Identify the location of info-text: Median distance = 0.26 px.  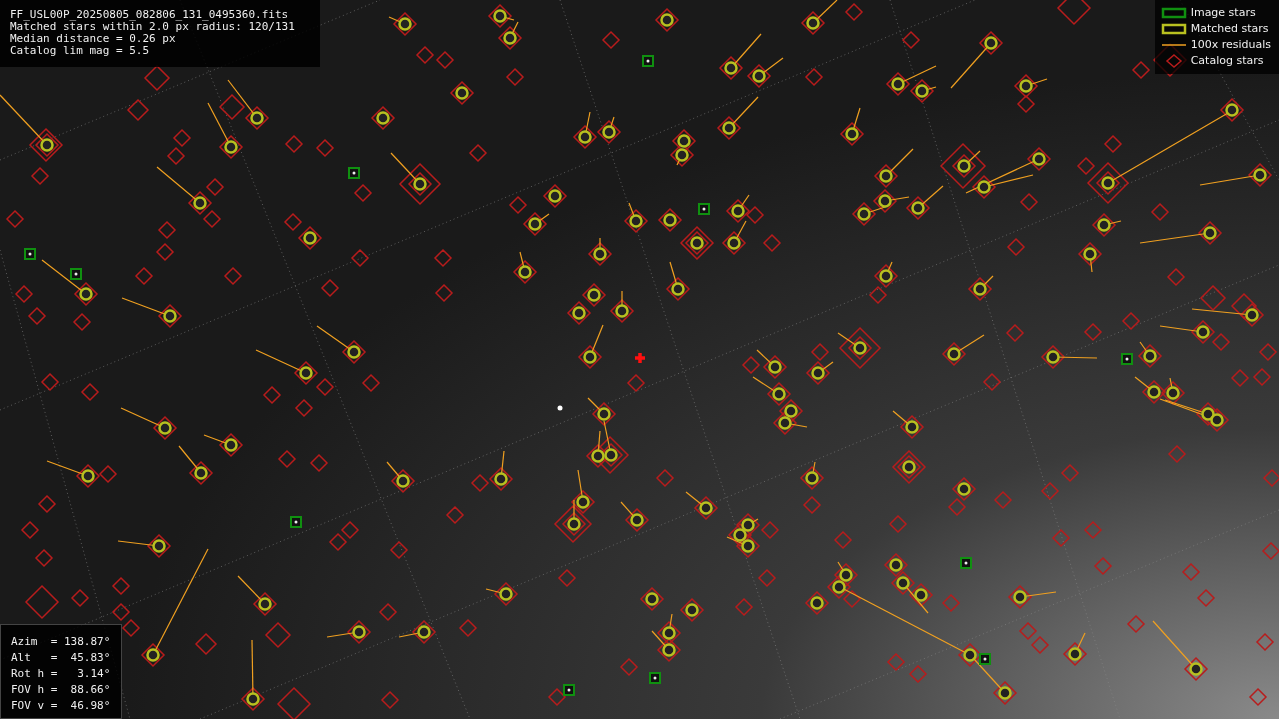
(93, 39).